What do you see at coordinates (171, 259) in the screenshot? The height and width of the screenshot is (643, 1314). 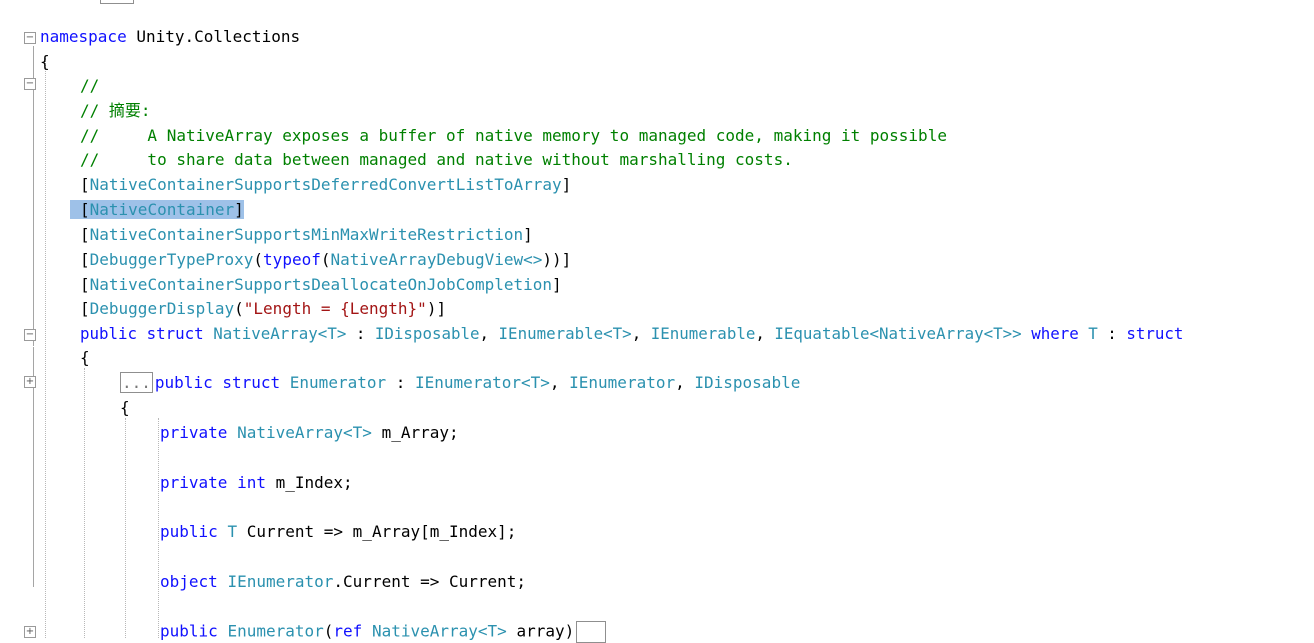 I see `attribute-name: DebuggerTypeProxy` at bounding box center [171, 259].